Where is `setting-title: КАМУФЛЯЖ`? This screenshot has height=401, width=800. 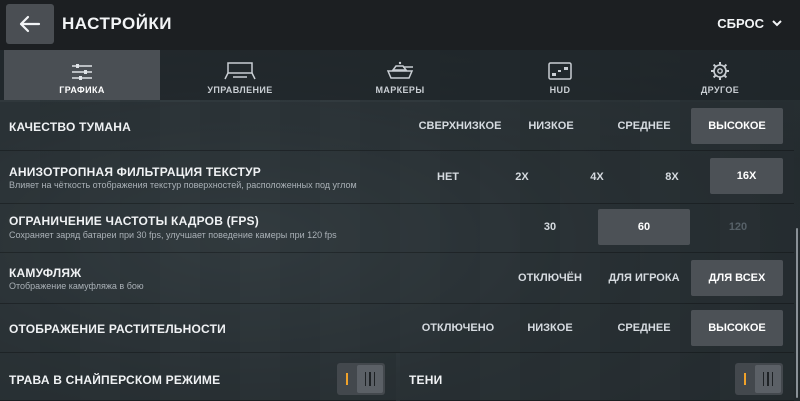
setting-title: КАМУФЛЯЖ is located at coordinates (45, 273).